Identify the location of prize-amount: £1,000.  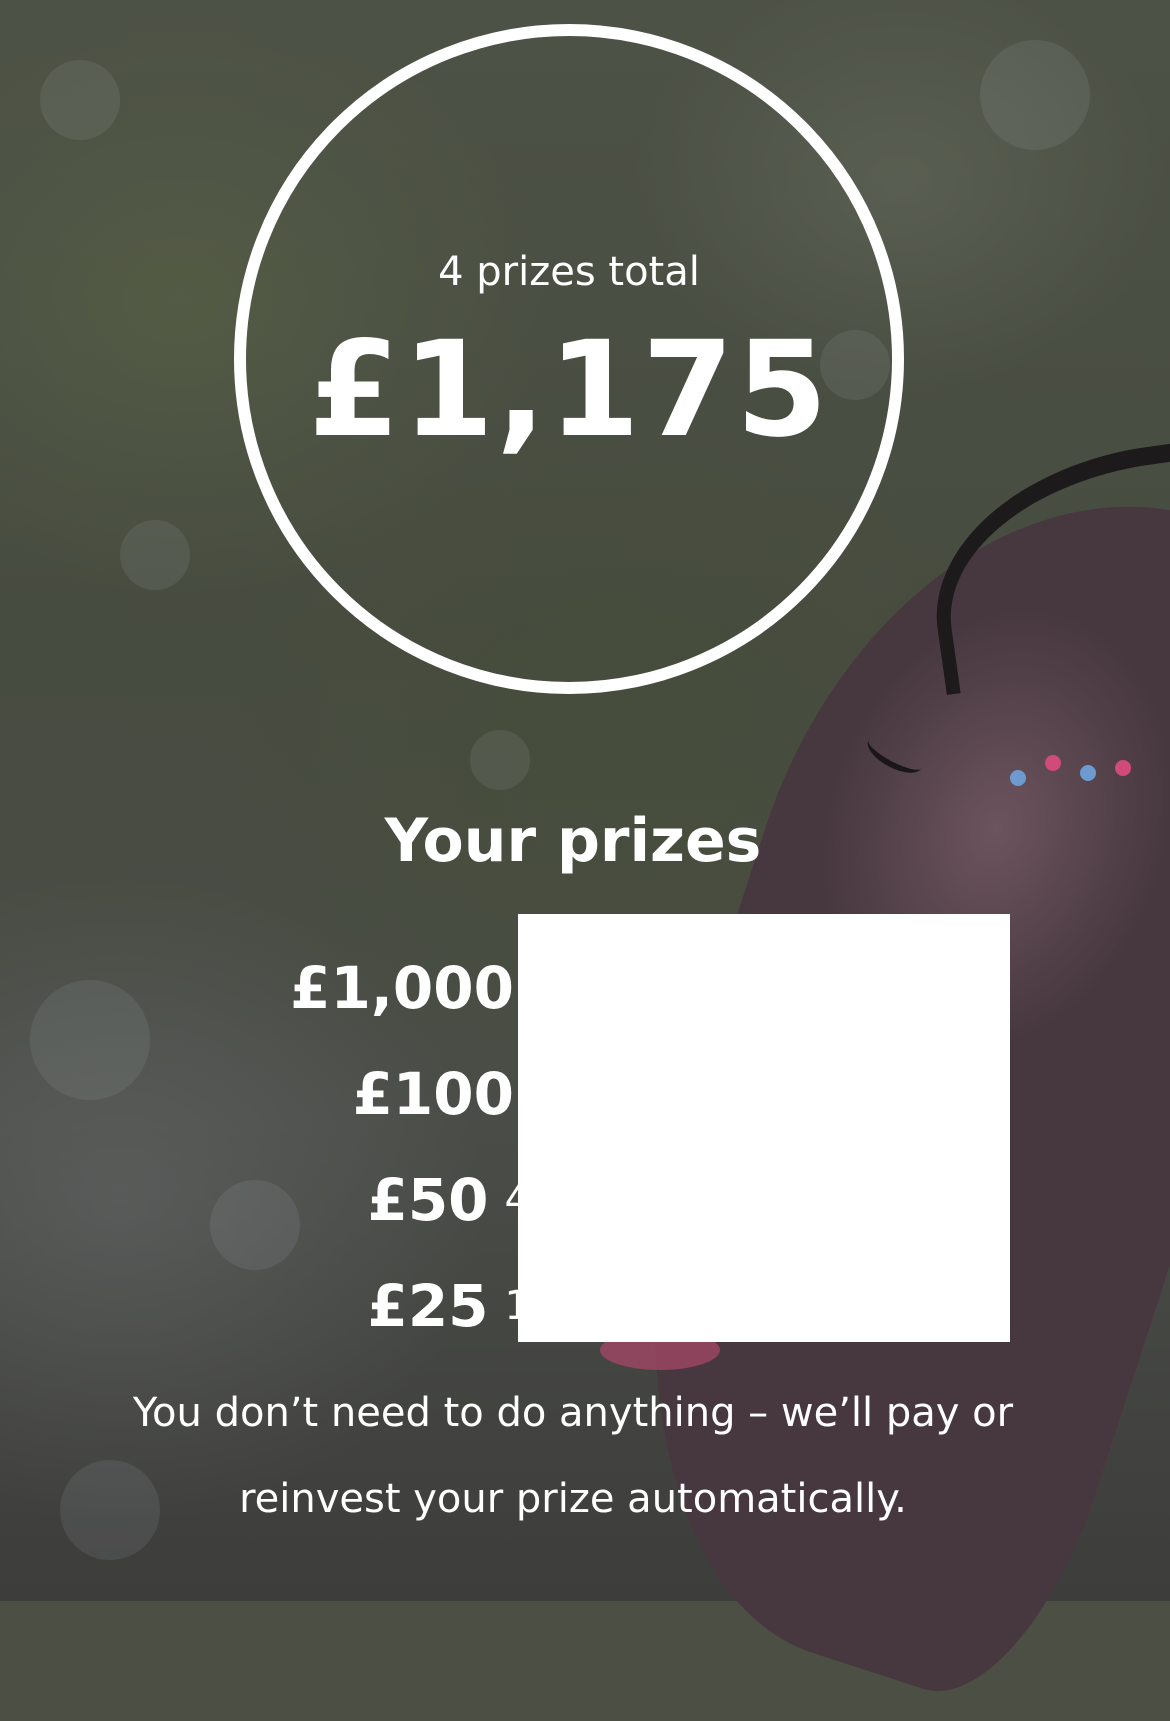
(402, 988).